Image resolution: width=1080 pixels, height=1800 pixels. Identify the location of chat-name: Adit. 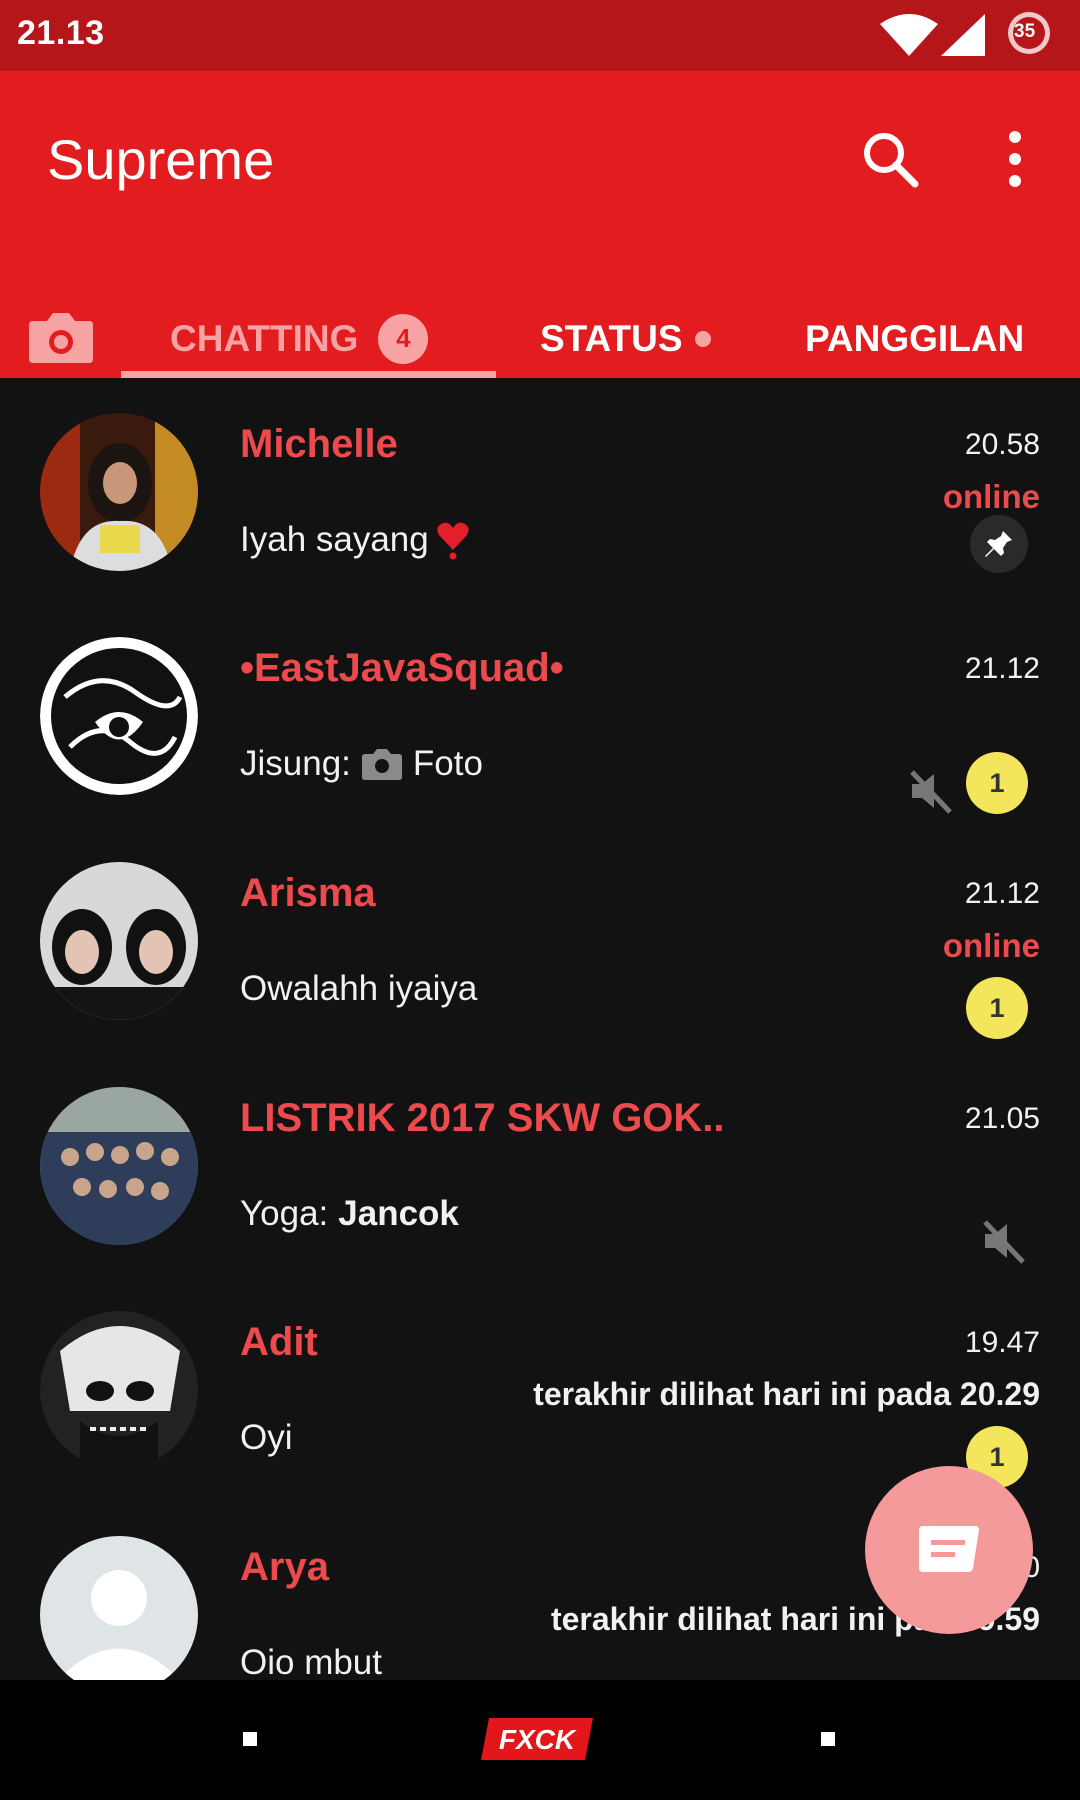
(279, 1342).